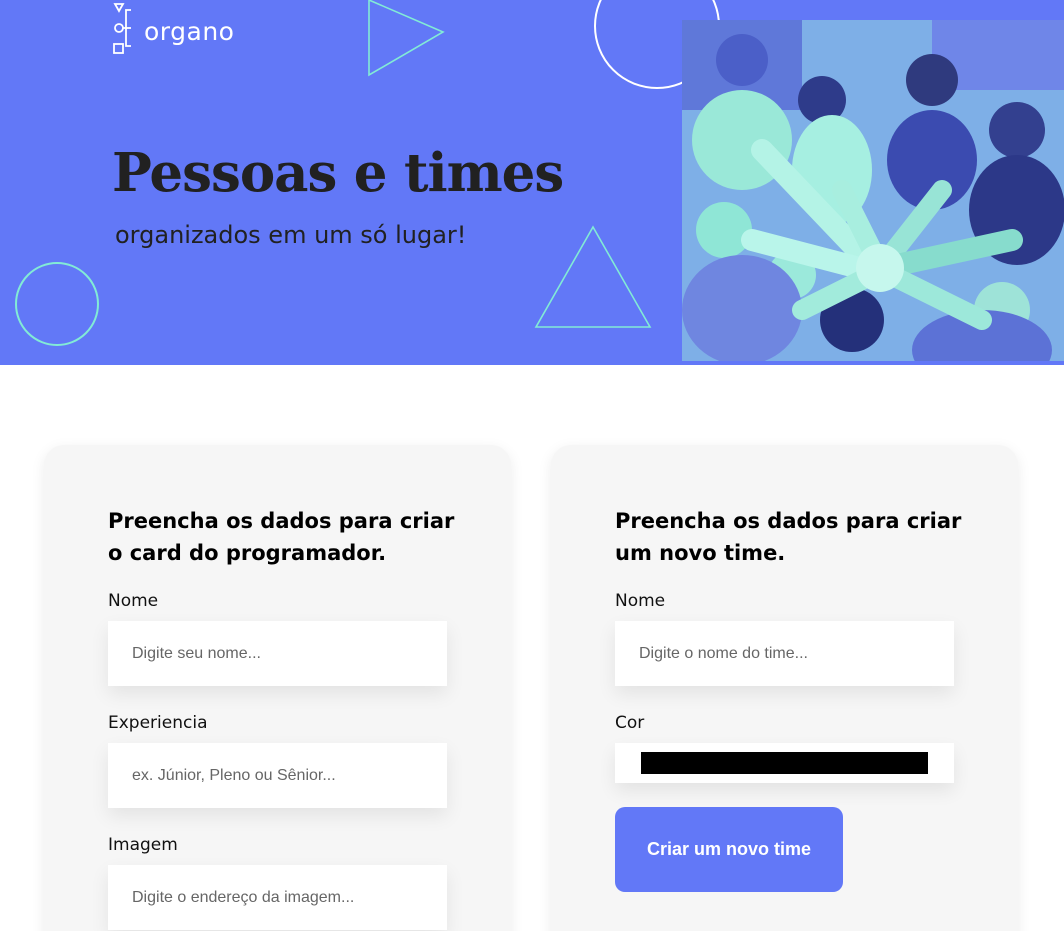 This screenshot has height=931, width=1064. Describe the element at coordinates (277, 775) in the screenshot. I see `person-experience-input` at that location.